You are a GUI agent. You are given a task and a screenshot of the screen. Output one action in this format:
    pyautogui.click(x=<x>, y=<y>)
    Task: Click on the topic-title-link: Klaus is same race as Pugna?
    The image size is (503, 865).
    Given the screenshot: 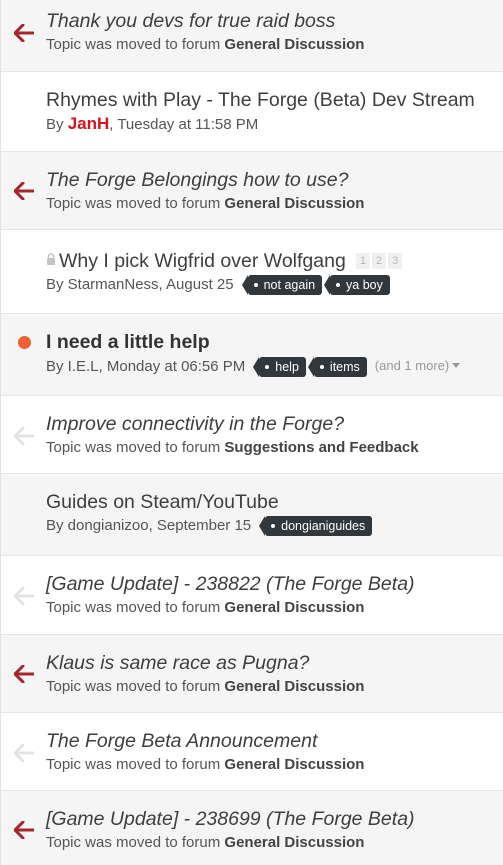 What is the action you would take?
    pyautogui.click(x=272, y=663)
    